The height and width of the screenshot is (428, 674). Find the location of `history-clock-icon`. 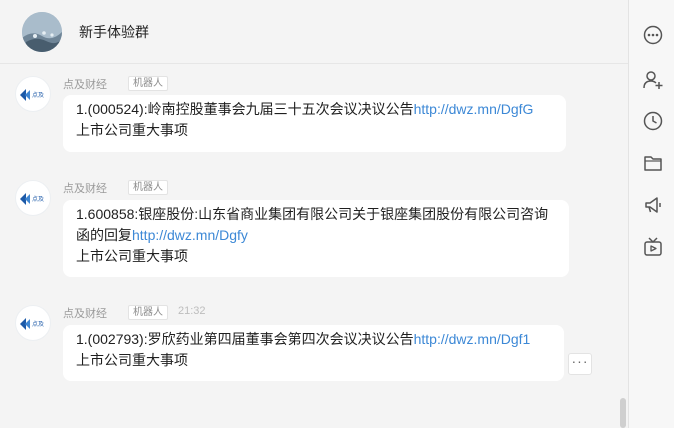

history-clock-icon is located at coordinates (653, 121).